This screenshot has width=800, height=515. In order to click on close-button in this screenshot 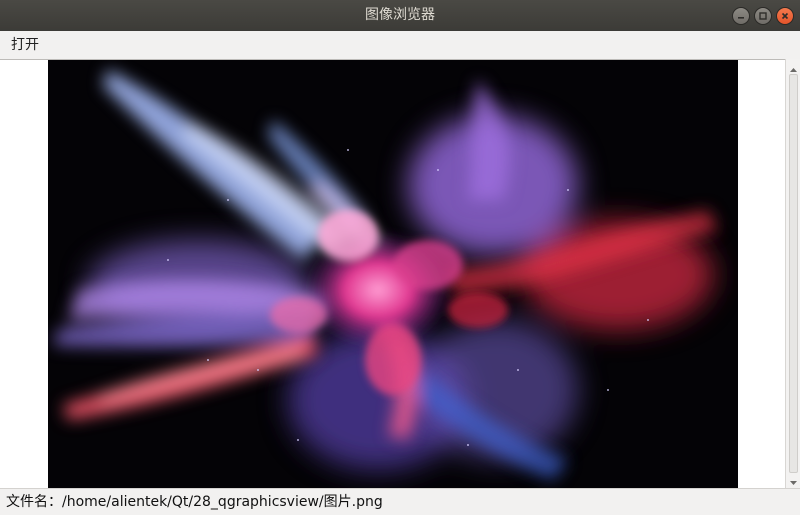, I will do `click(785, 16)`.